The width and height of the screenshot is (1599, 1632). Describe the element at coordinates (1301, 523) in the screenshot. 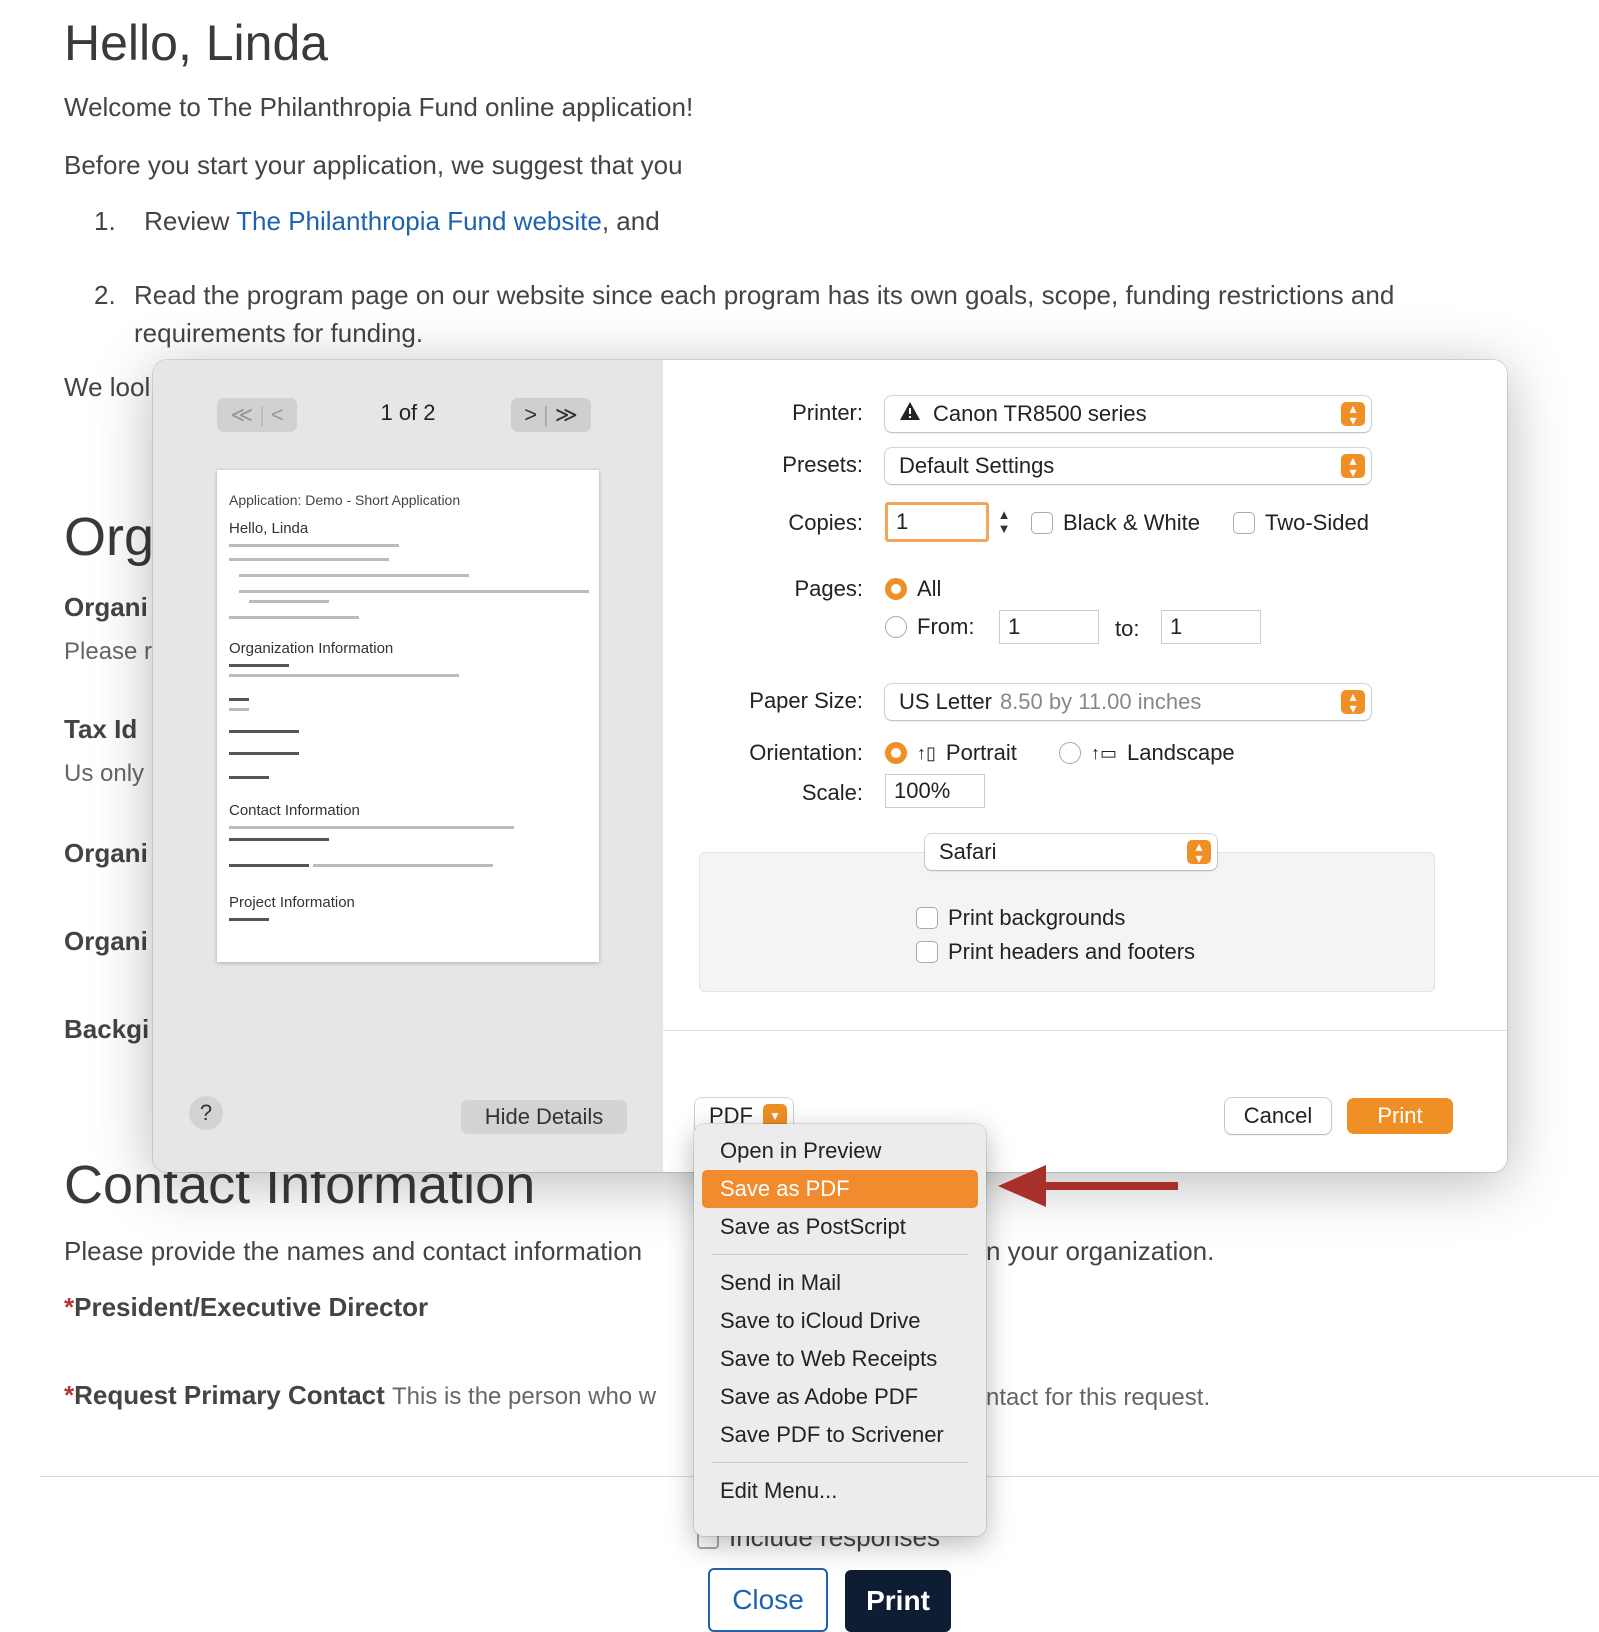

I see `two-sided-checkbox: Two-Sided` at that location.